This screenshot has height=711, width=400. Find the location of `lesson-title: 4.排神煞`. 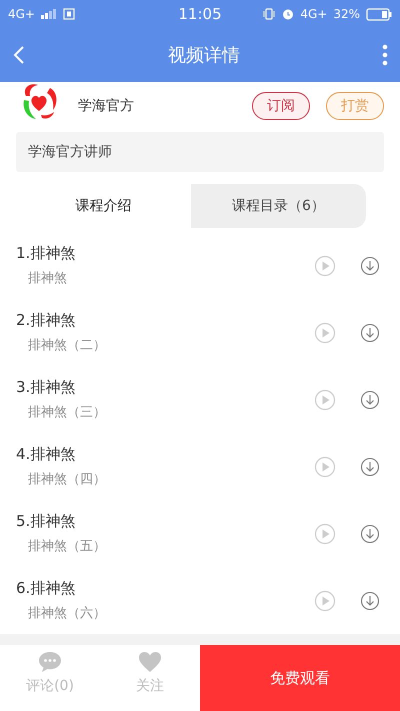

lesson-title: 4.排神煞 is located at coordinates (153, 454).